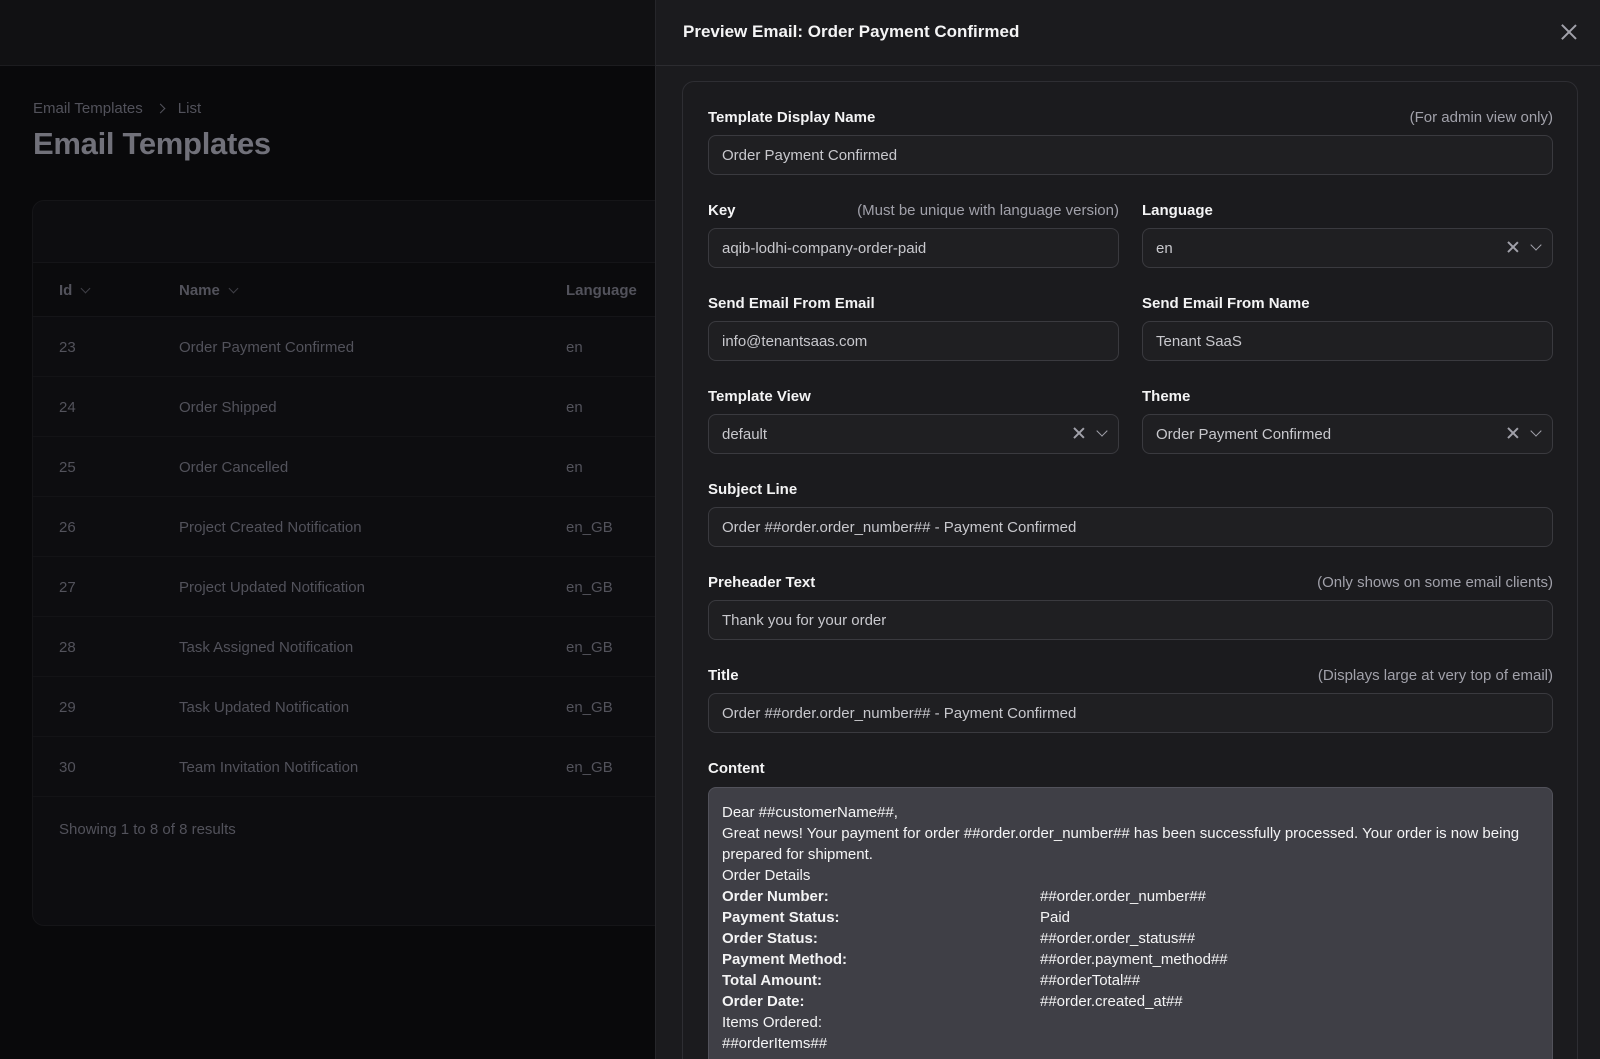  Describe the element at coordinates (781, 917) in the screenshot. I see `detail-key: Payment Status:` at that location.